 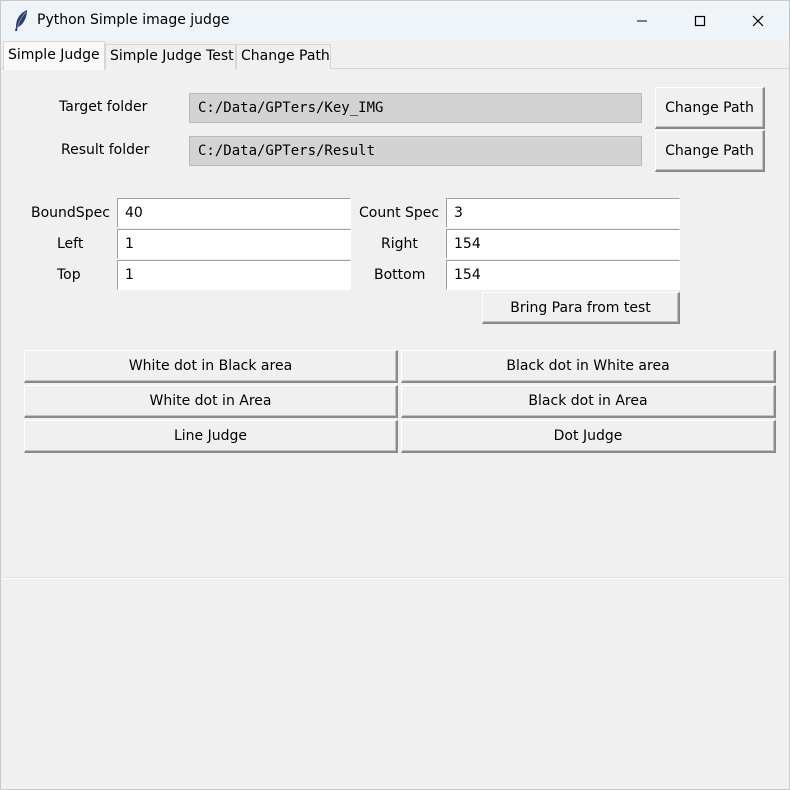 I want to click on change-target-path-button: Change Path, so click(x=710, y=108).